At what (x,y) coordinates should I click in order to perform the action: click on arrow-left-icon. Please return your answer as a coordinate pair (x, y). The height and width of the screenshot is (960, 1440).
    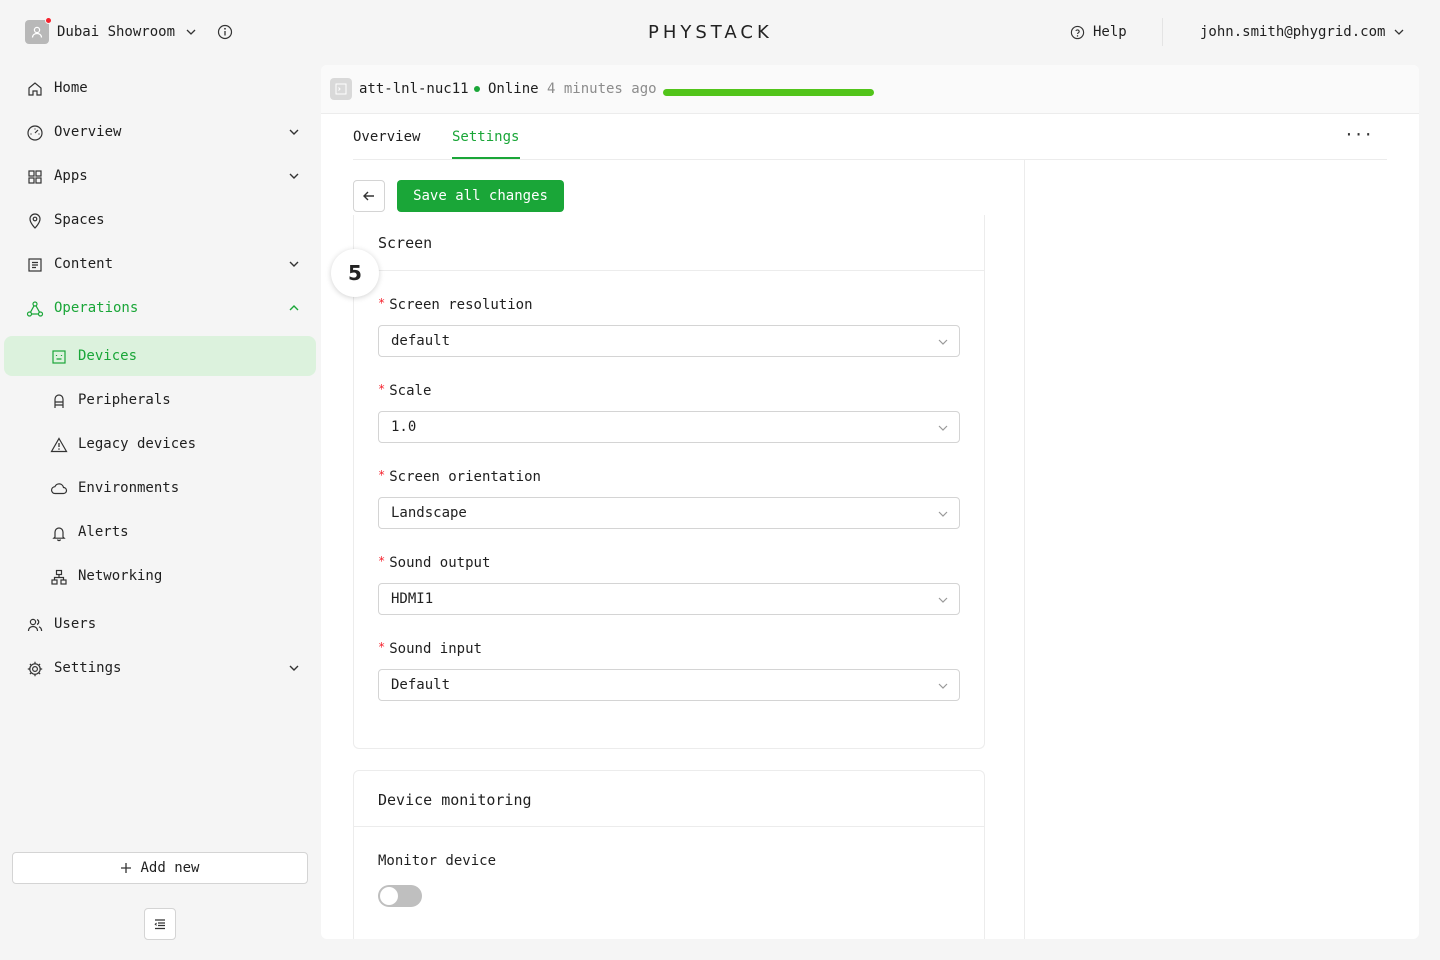
    Looking at the image, I should click on (368, 196).